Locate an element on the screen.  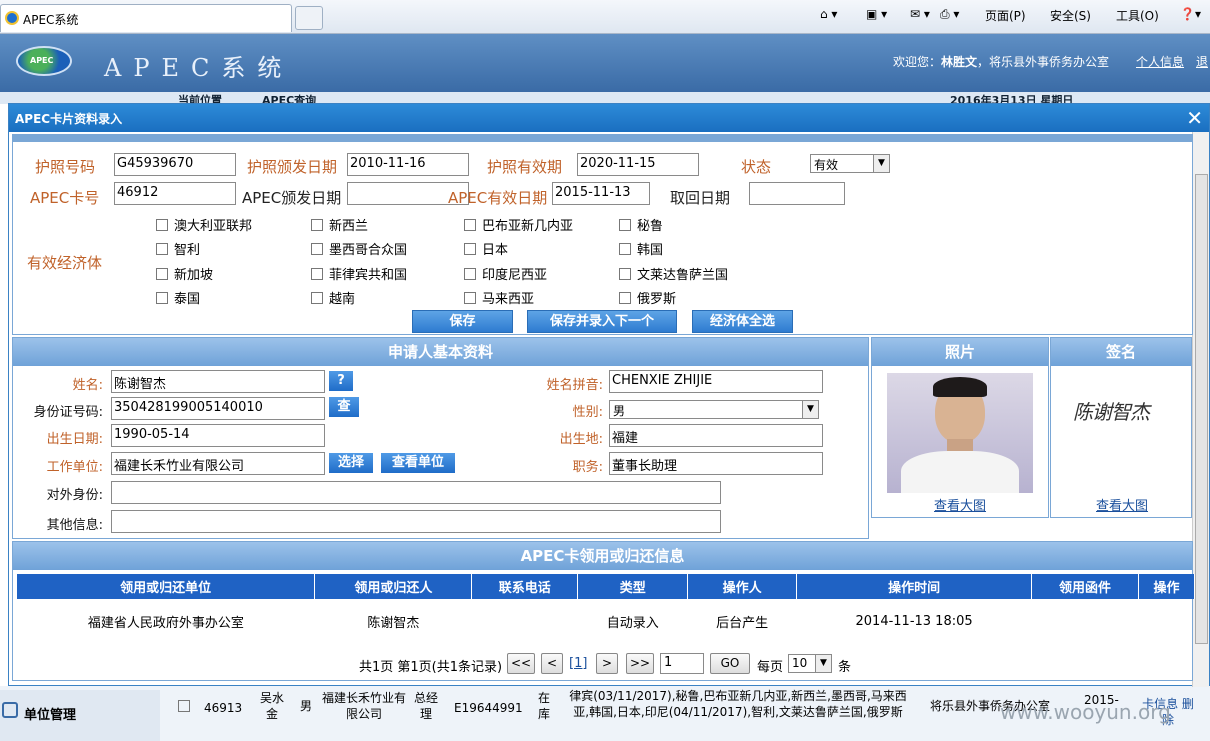
economy-checkbox: 巴布亚新几内亚 is located at coordinates (518, 224).